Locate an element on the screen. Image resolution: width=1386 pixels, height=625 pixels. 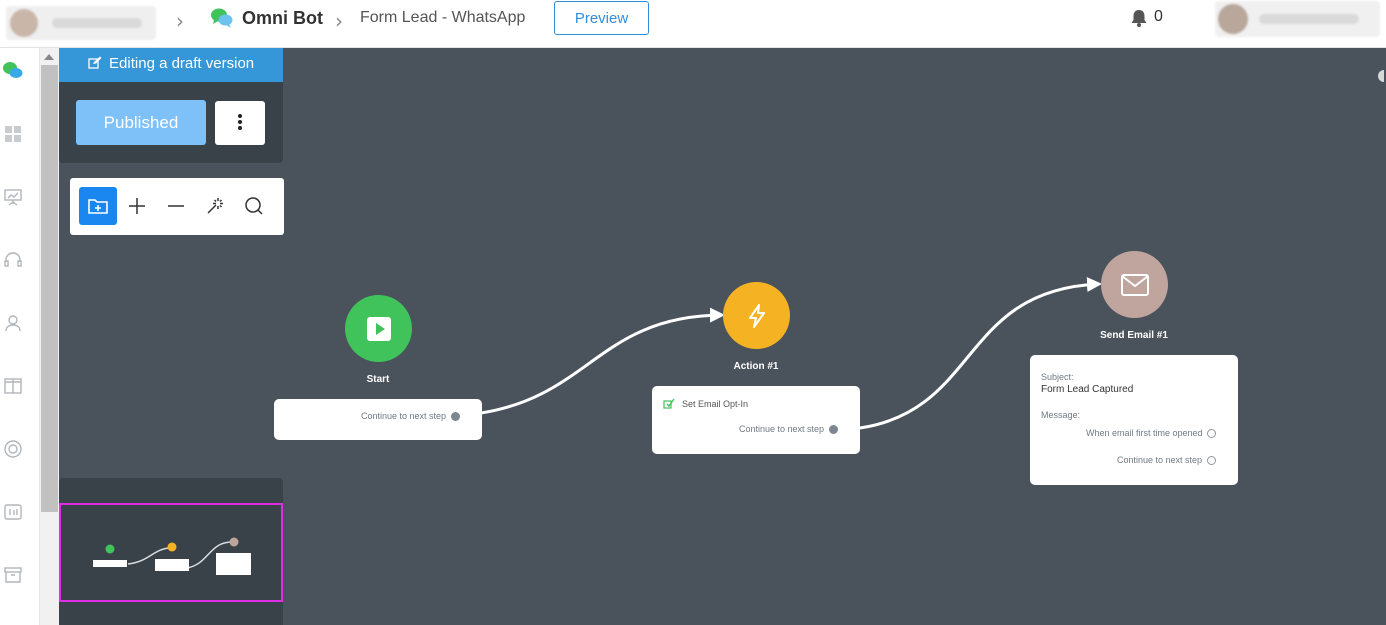
action-node-icon-circle is located at coordinates (756, 315).